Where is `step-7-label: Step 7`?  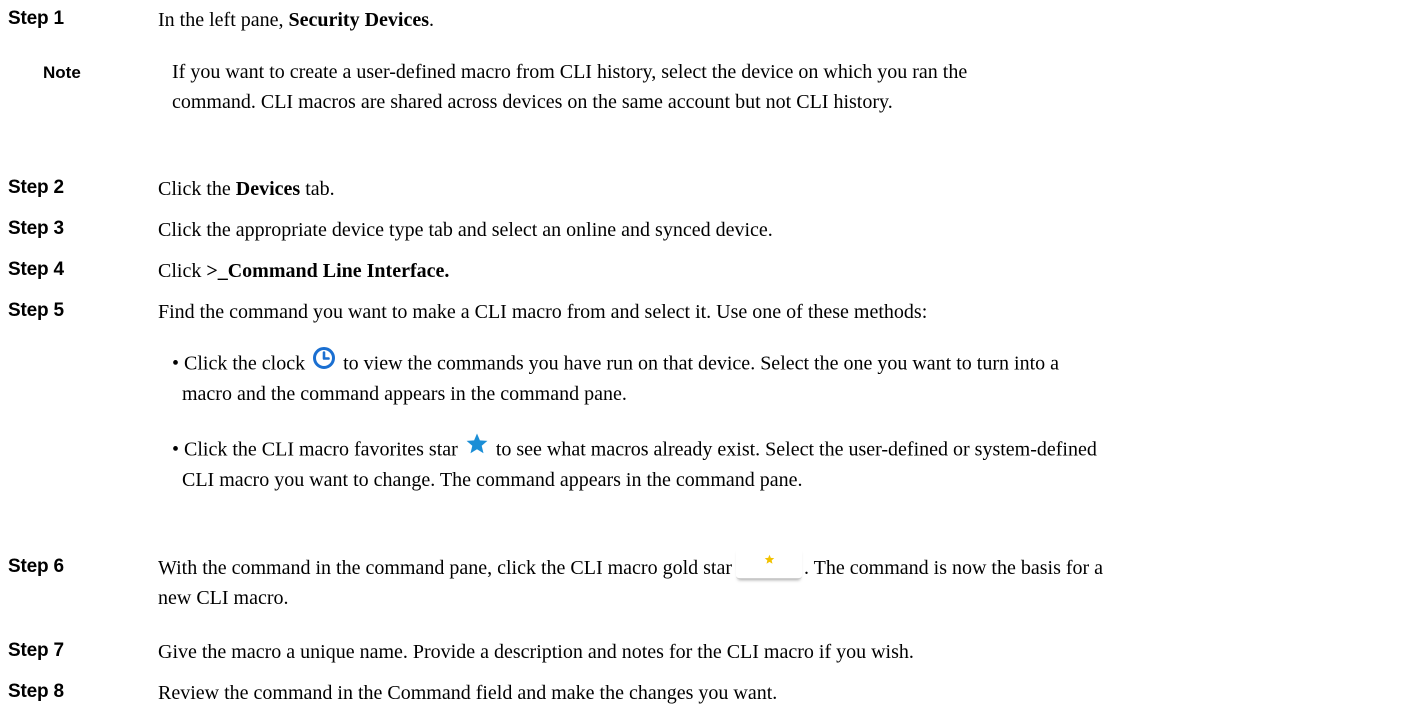 step-7-label: Step 7 is located at coordinates (36, 650).